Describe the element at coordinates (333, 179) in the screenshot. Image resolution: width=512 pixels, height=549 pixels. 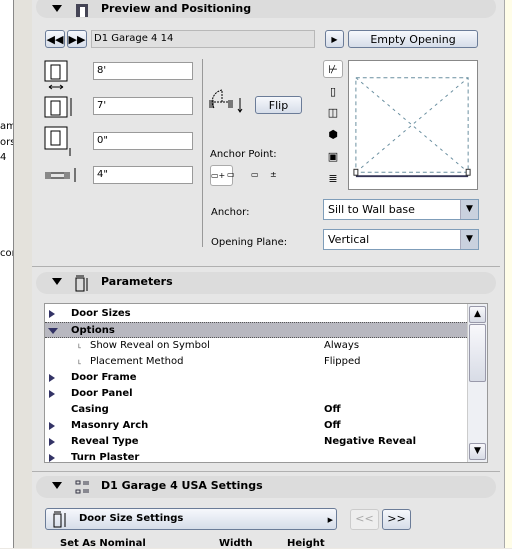
I see `list-view-icon: ≣` at that location.